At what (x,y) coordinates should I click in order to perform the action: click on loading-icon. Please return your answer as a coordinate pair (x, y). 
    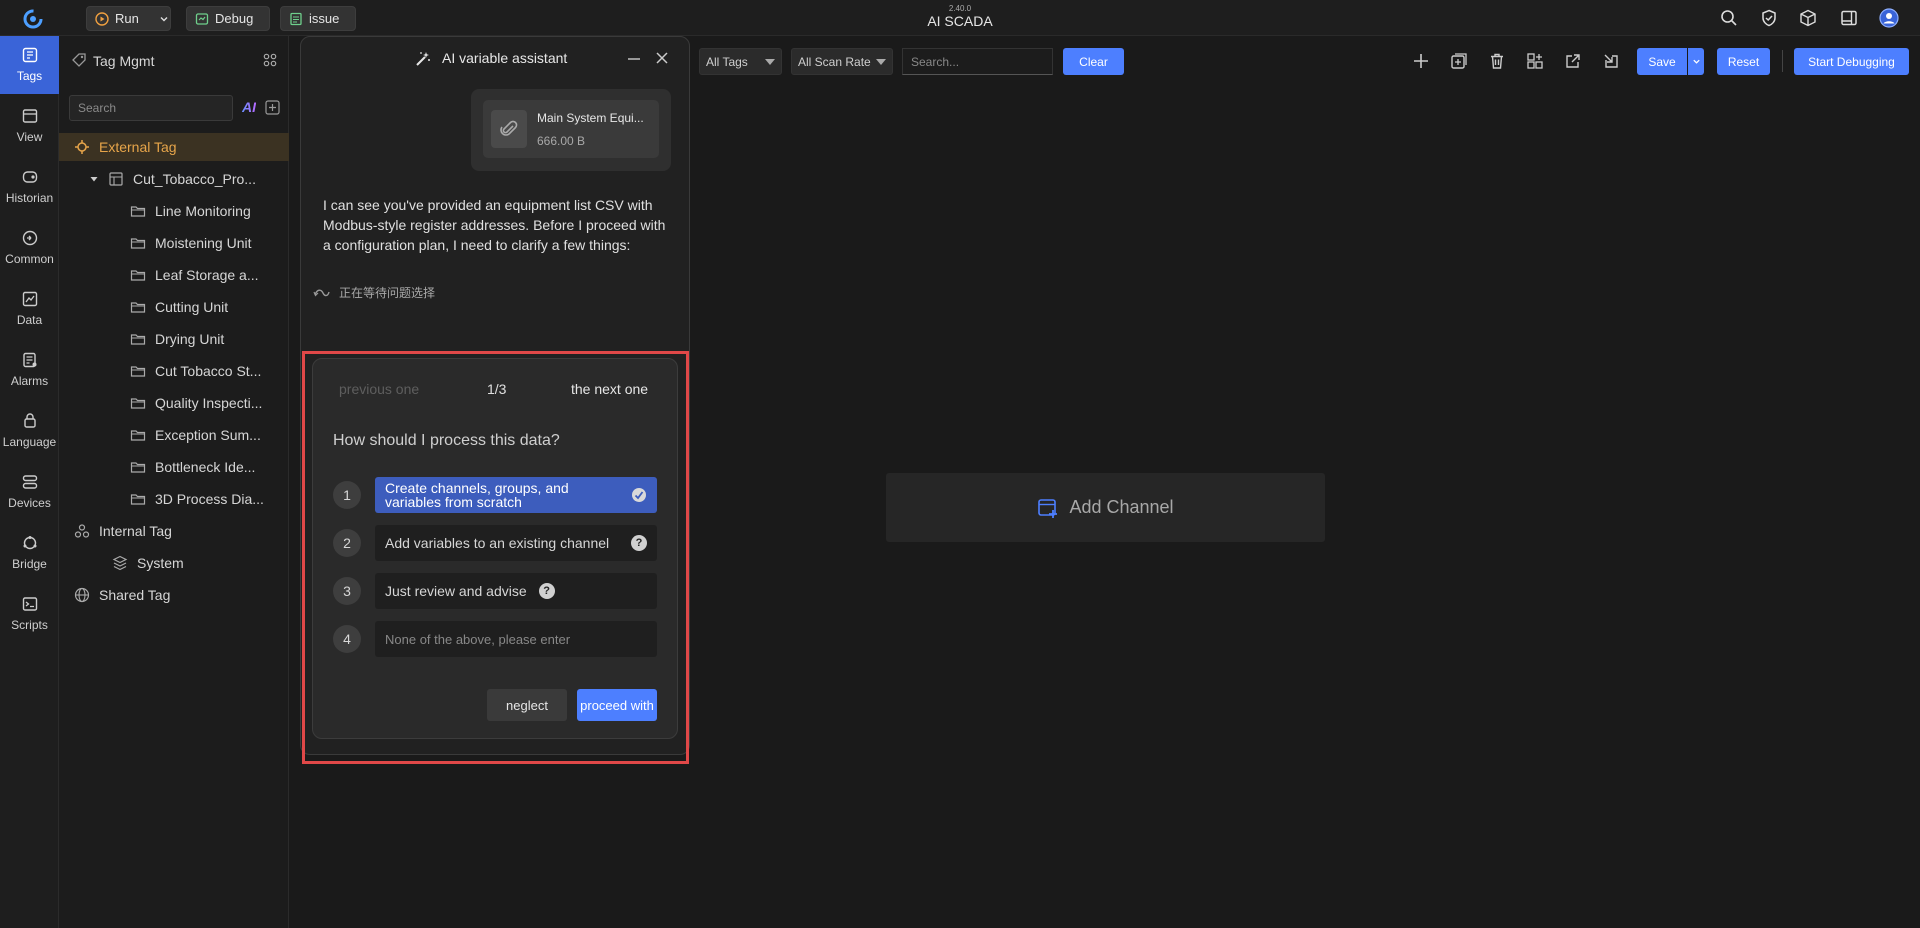
    Looking at the image, I should click on (322, 293).